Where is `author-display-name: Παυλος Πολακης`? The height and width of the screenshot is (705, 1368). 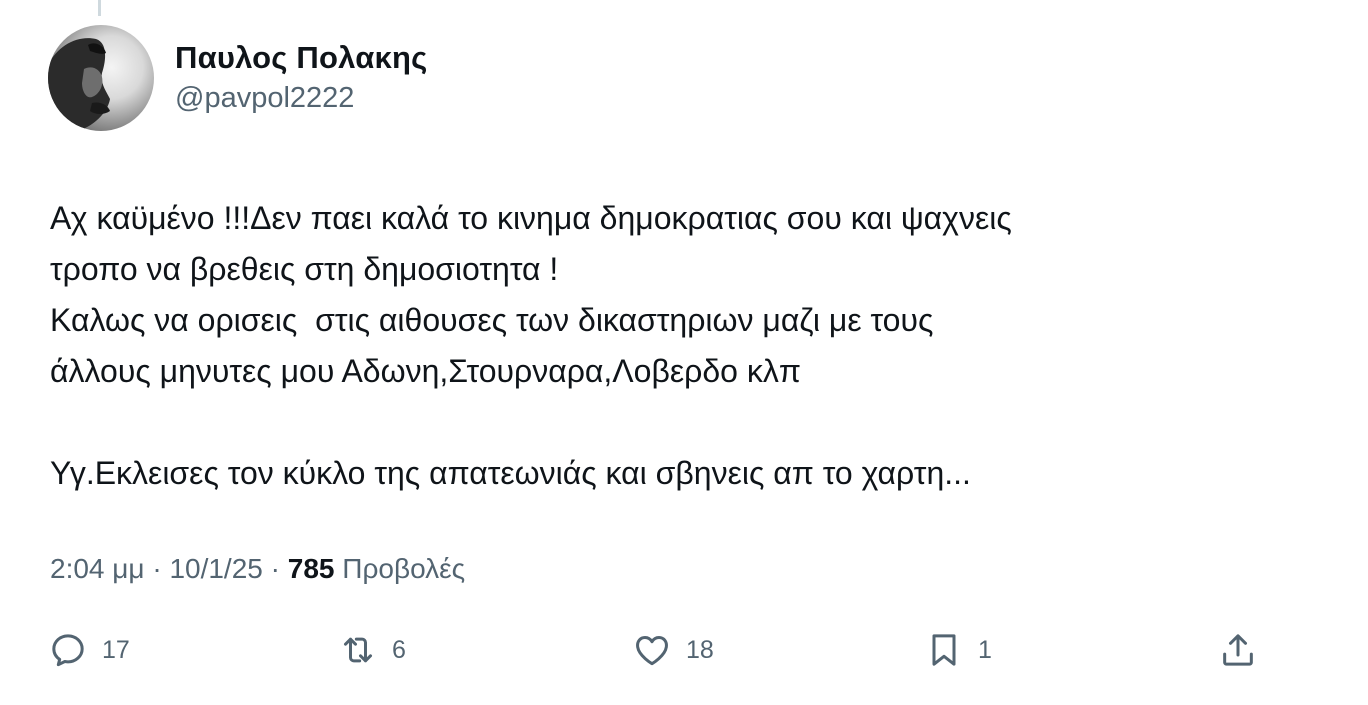
author-display-name: Παυλος Πολακης is located at coordinates (301, 58).